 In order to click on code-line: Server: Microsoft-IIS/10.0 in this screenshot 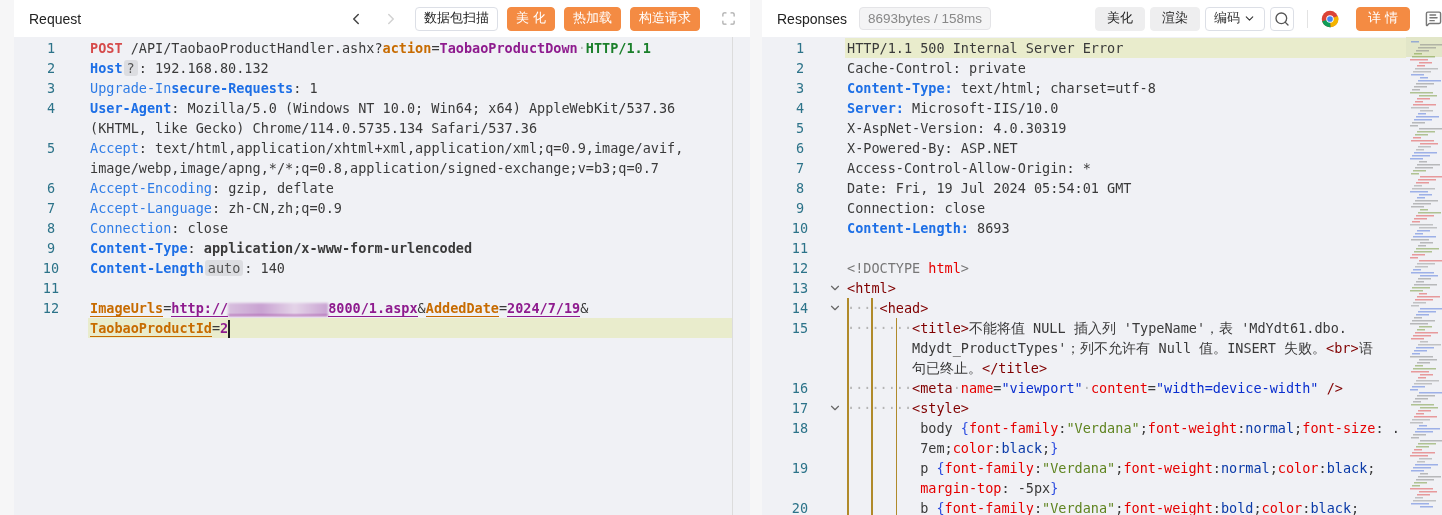, I will do `click(953, 108)`.